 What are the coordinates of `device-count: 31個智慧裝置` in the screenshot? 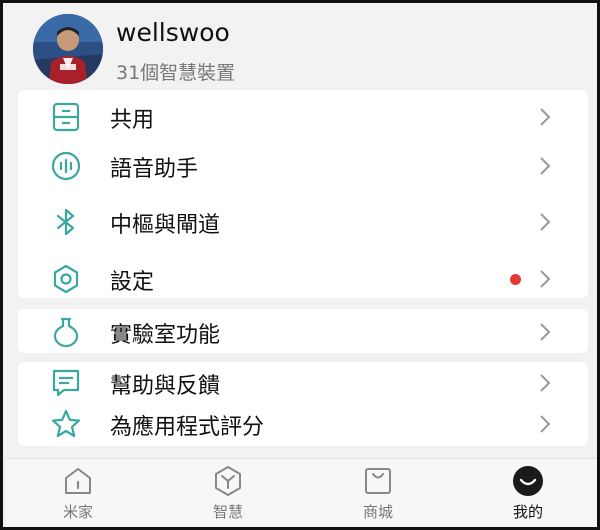 It's located at (176, 73).